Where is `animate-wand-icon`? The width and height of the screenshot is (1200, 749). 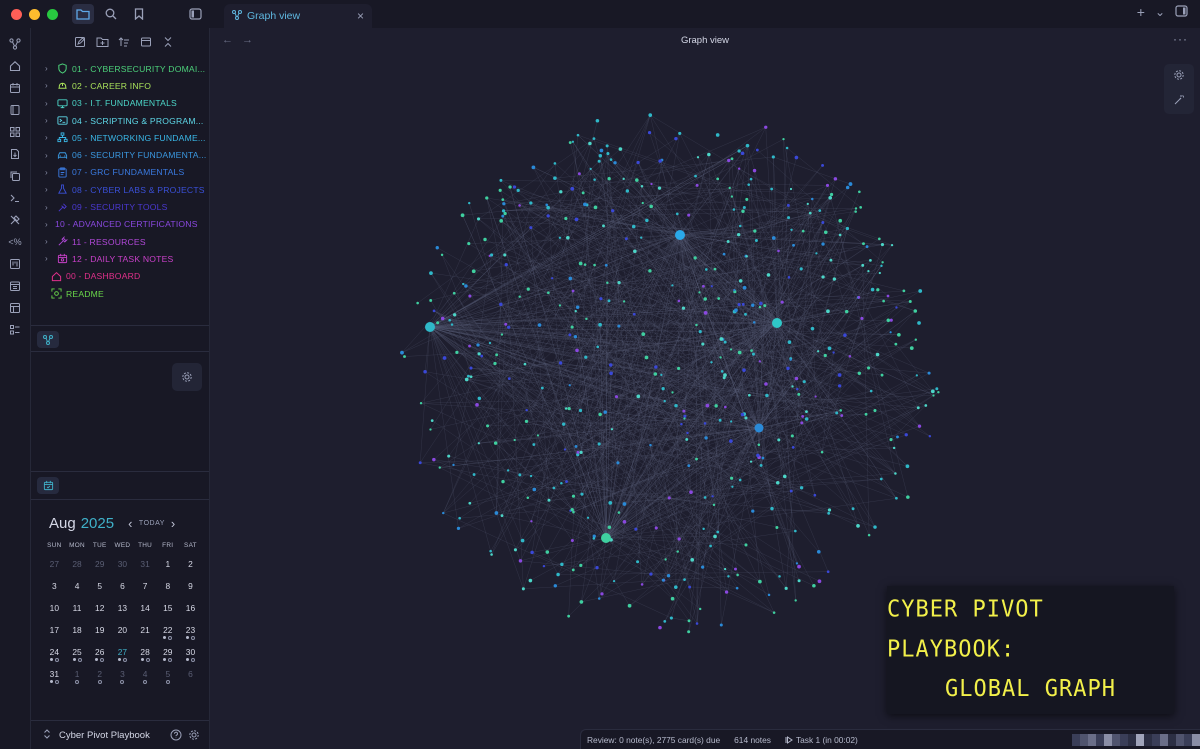 animate-wand-icon is located at coordinates (1179, 101).